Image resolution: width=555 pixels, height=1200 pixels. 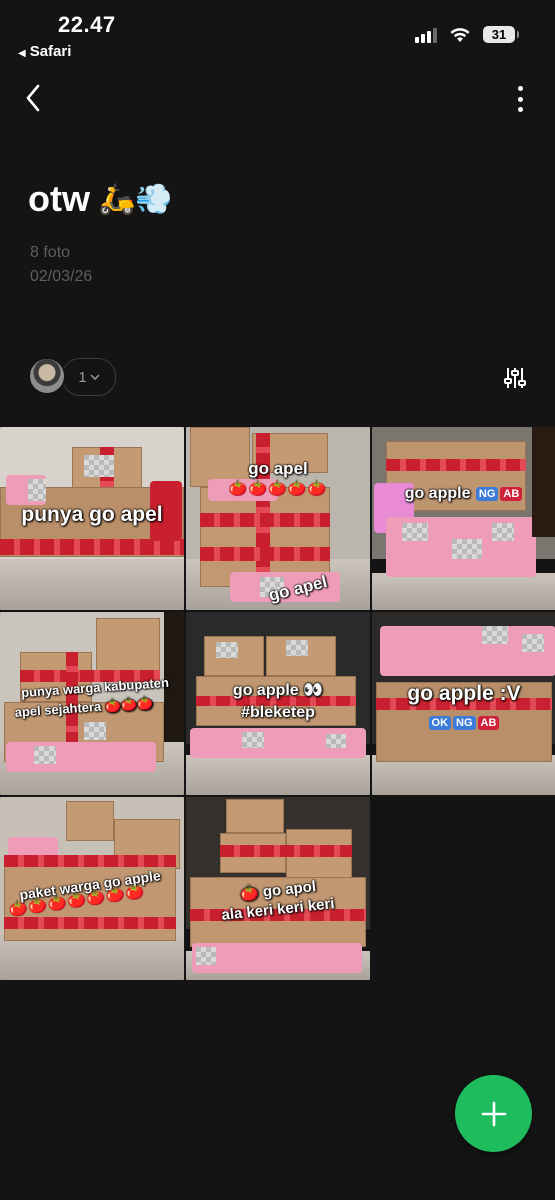 What do you see at coordinates (92, 888) in the screenshot?
I see `photo-tile: paket warga go apple 🍅🍅🍅🍅🍅🍅🍅` at bounding box center [92, 888].